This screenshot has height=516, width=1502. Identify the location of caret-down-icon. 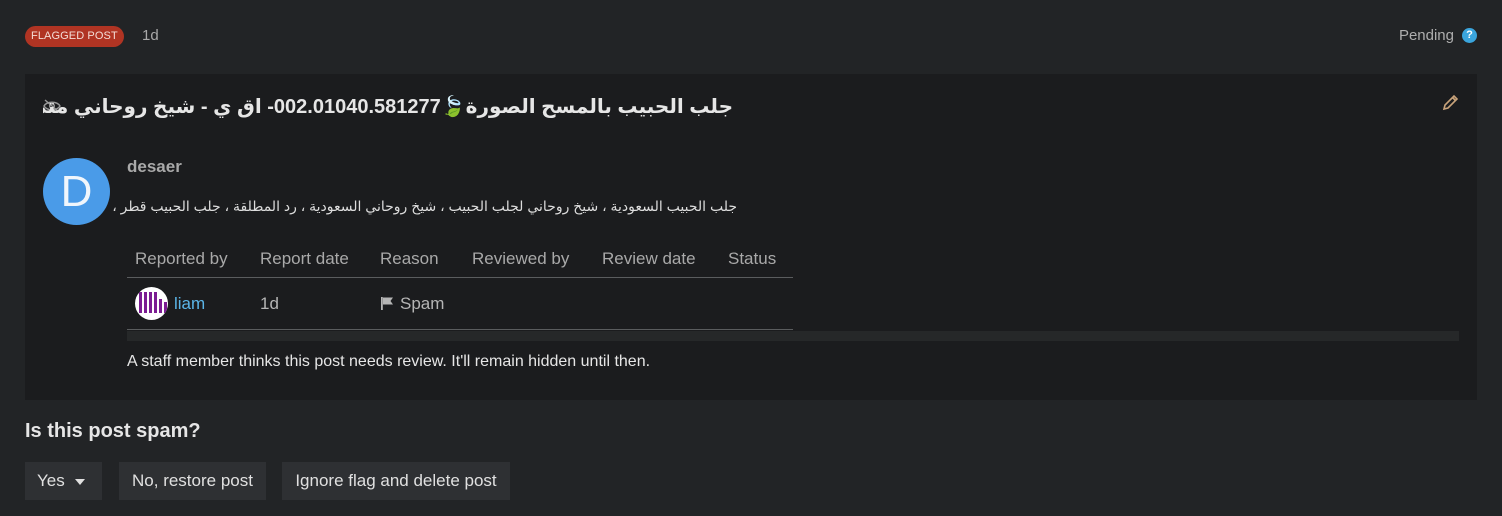
(79, 481).